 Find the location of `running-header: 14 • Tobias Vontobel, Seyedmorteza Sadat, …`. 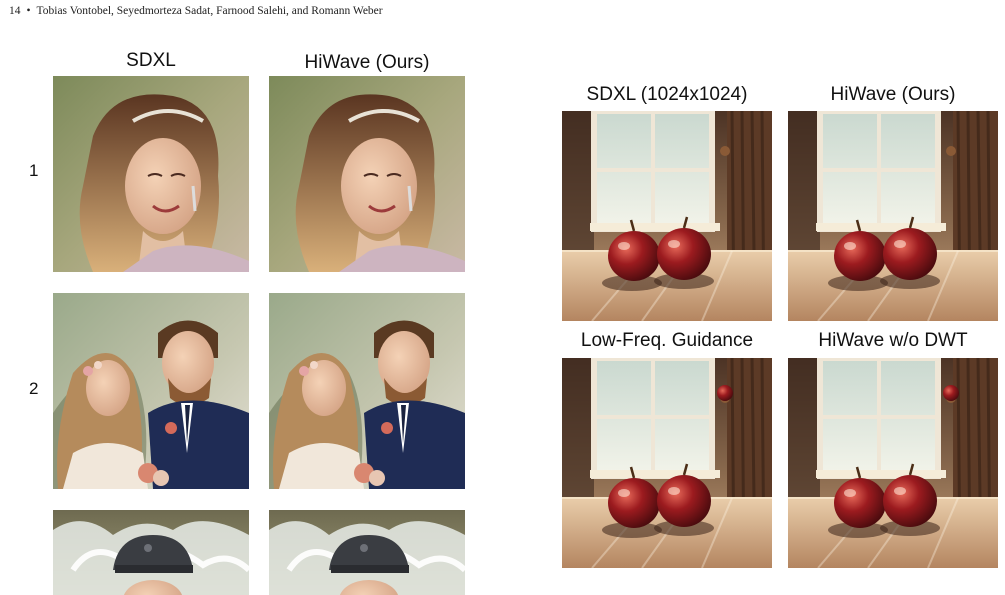

running-header: 14 • Tobias Vontobel, Seyedmorteza Sadat, … is located at coordinates (196, 11).